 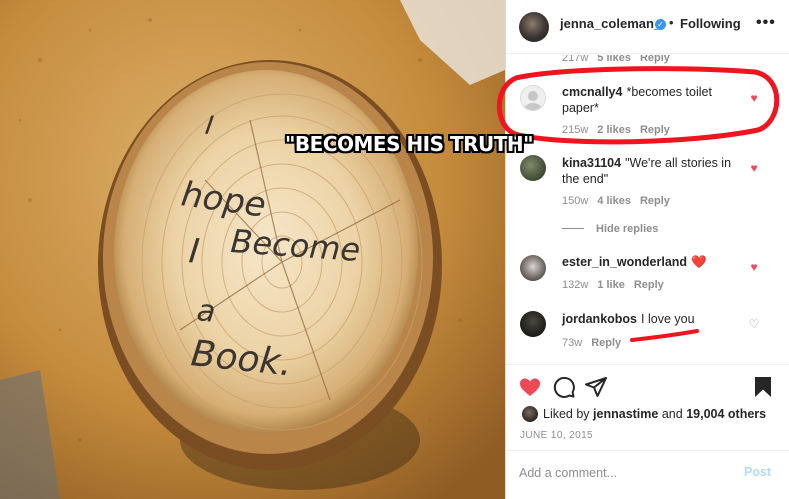 What do you see at coordinates (530, 414) in the screenshot?
I see `liker-avatar` at bounding box center [530, 414].